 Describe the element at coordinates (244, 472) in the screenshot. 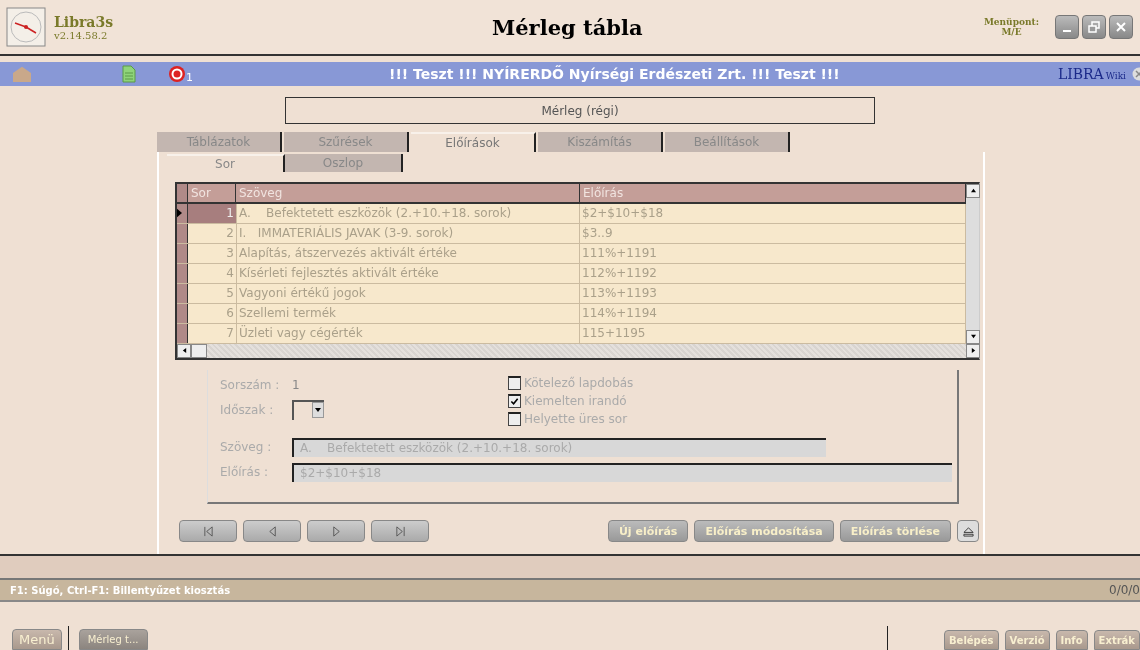

I see `field-label: Előírás :` at that location.